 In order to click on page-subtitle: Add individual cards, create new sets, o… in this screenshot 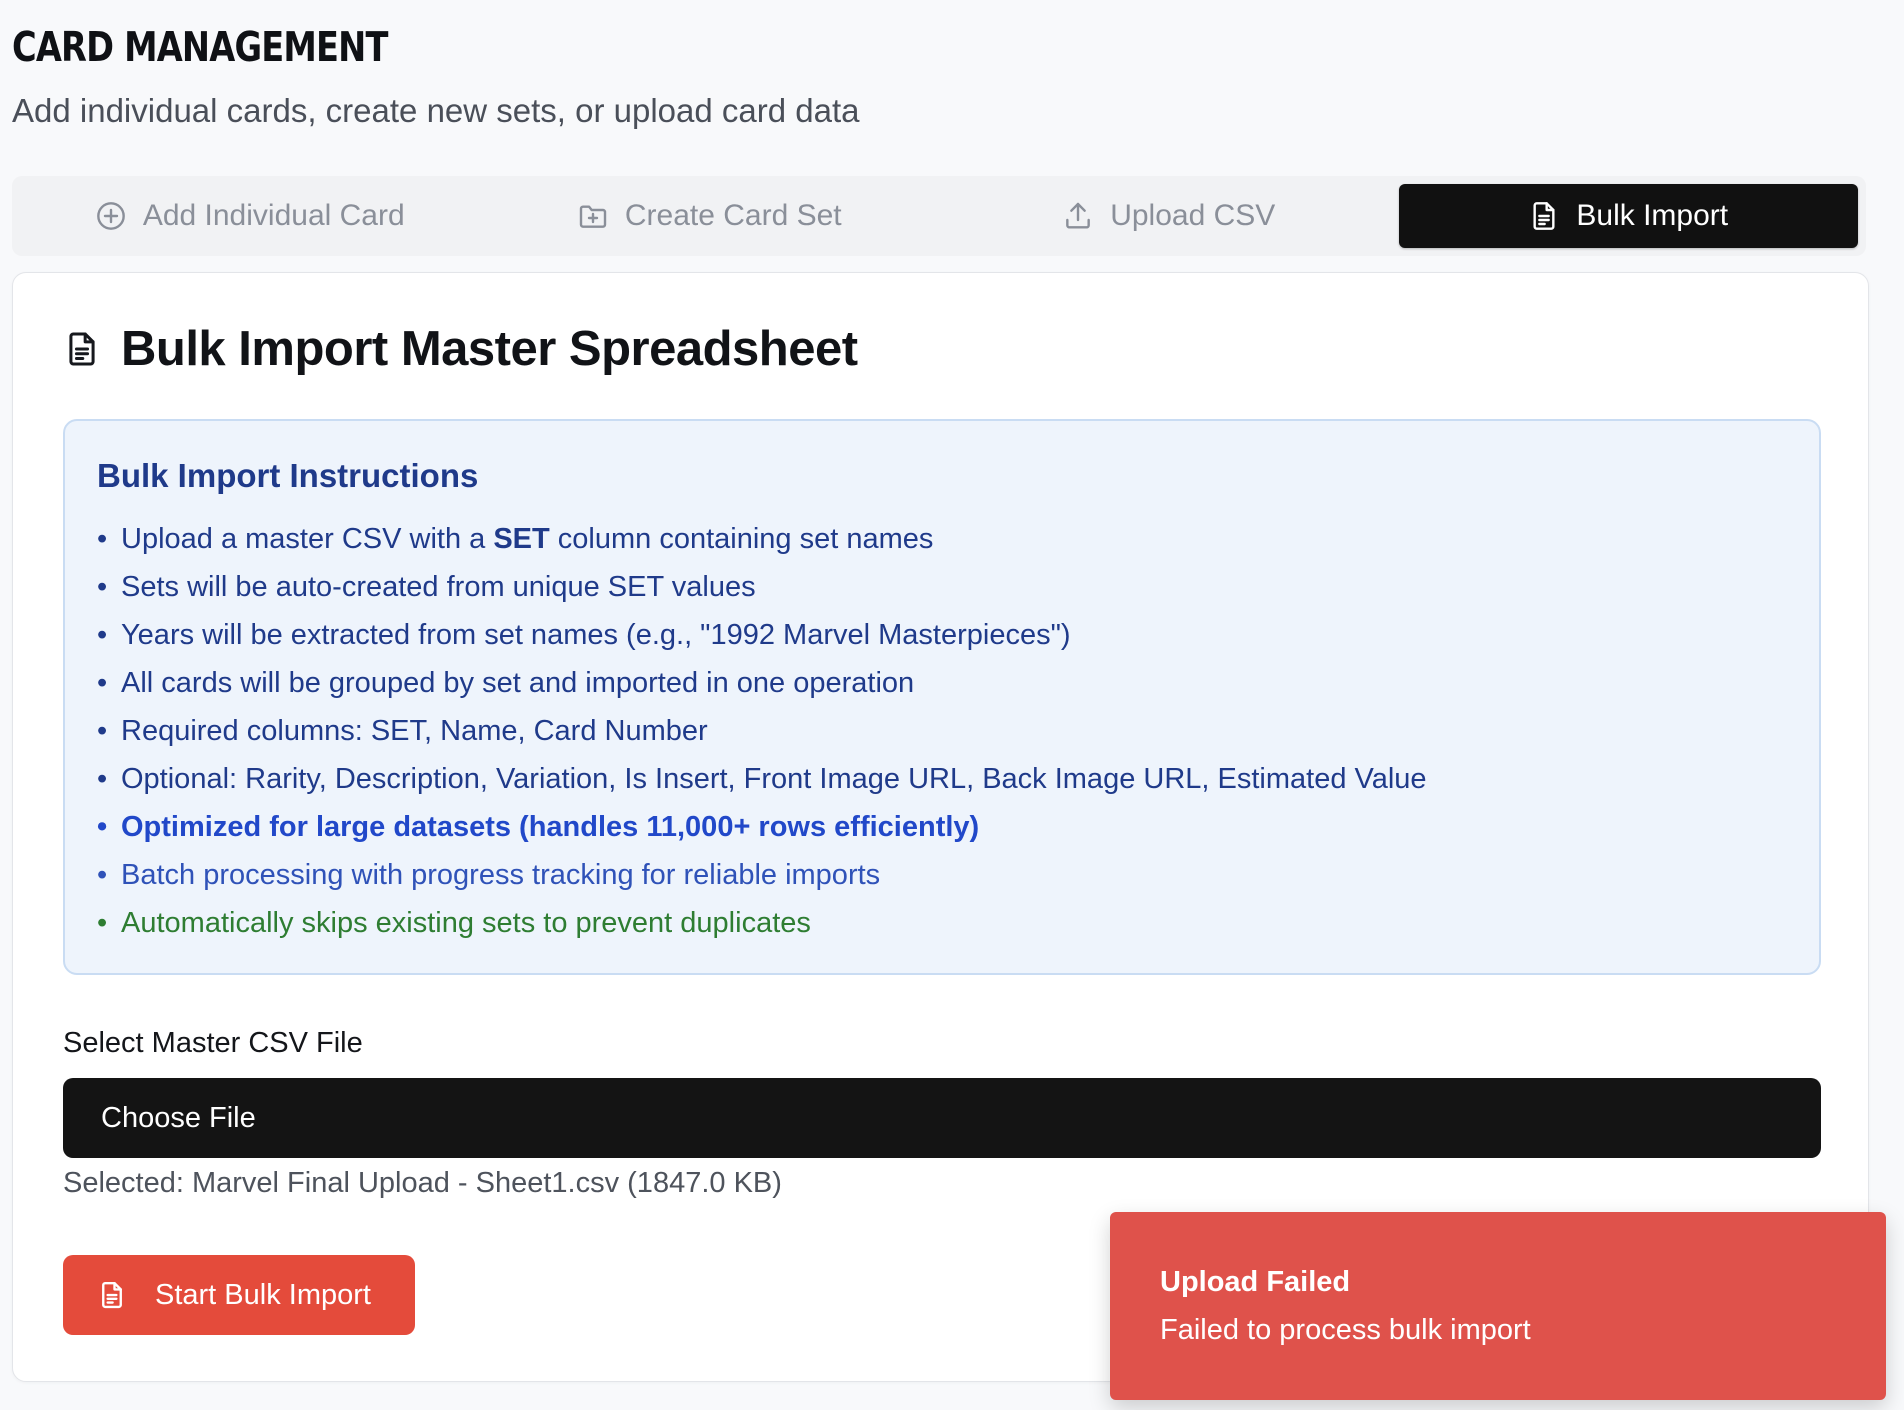, I will do `click(436, 110)`.